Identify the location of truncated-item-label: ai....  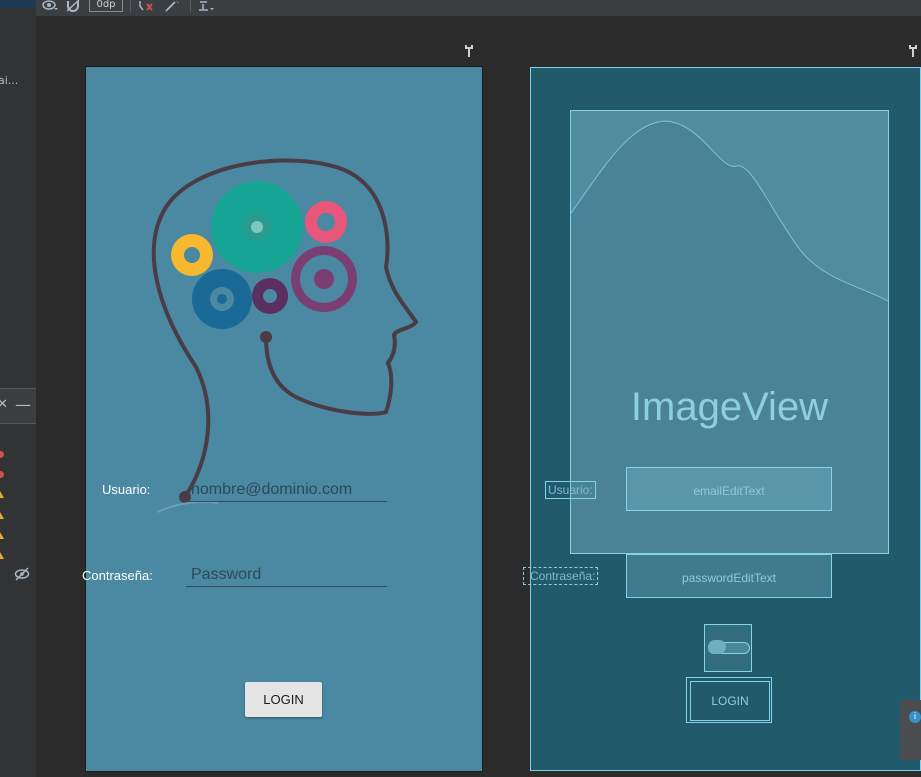
(9, 80).